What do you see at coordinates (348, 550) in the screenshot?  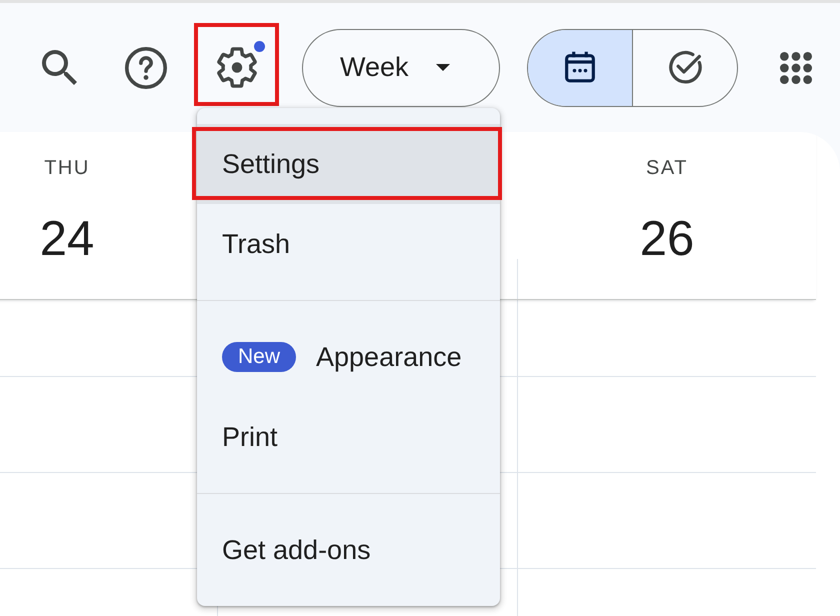 I see `menu-item: Get add-ons` at bounding box center [348, 550].